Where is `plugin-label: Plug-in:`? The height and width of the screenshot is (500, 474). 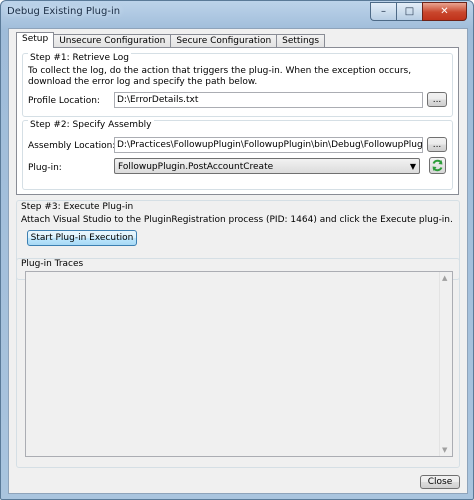 plugin-label: Plug-in: is located at coordinates (45, 168).